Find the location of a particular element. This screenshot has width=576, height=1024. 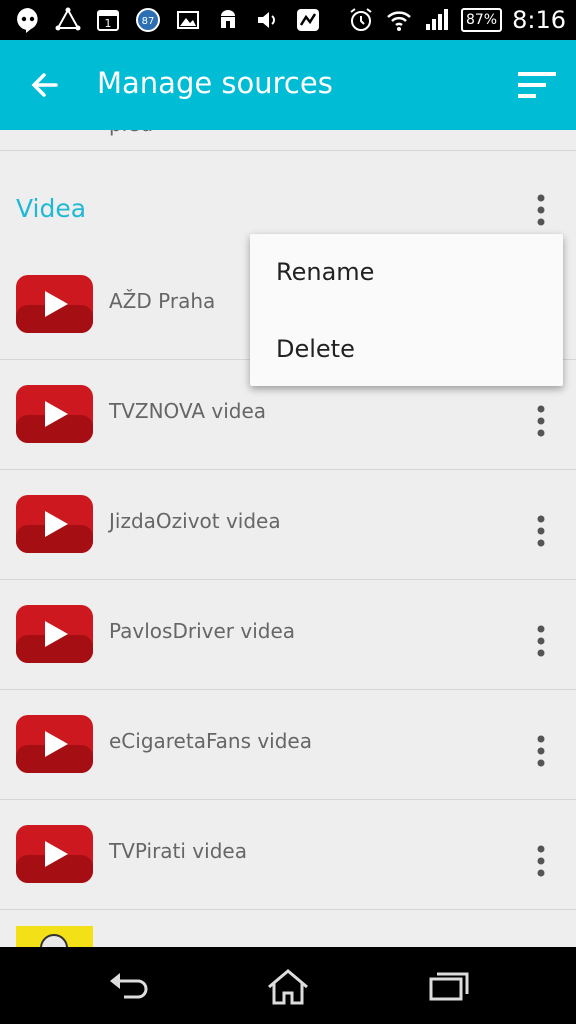

battery-indicator: 87% is located at coordinates (481, 20).